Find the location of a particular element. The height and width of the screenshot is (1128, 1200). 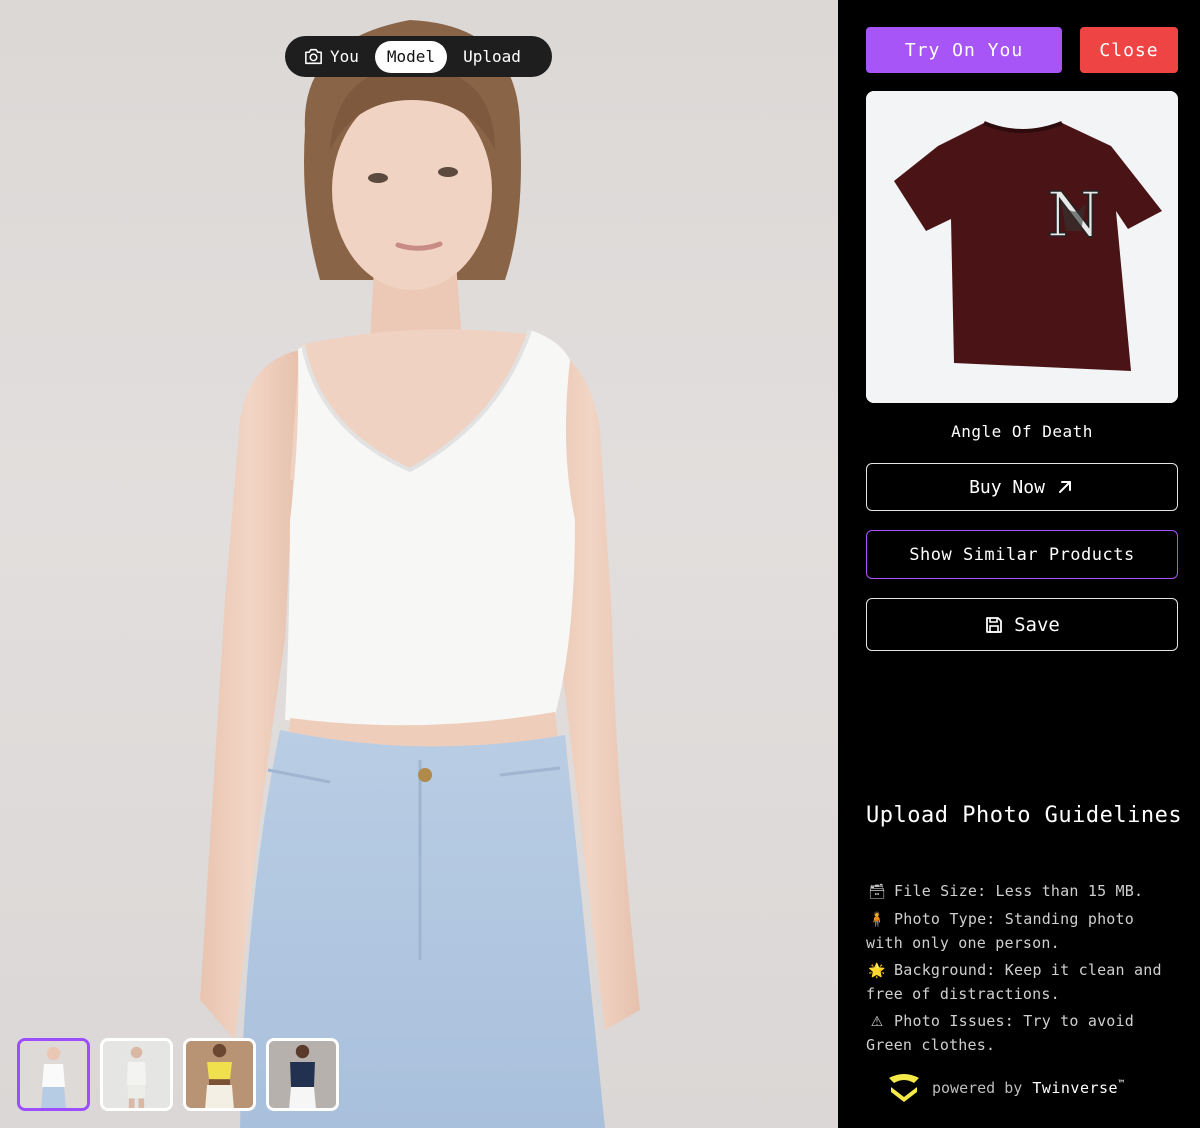

standing-person-icon: 🧍 is located at coordinates (877, 920).